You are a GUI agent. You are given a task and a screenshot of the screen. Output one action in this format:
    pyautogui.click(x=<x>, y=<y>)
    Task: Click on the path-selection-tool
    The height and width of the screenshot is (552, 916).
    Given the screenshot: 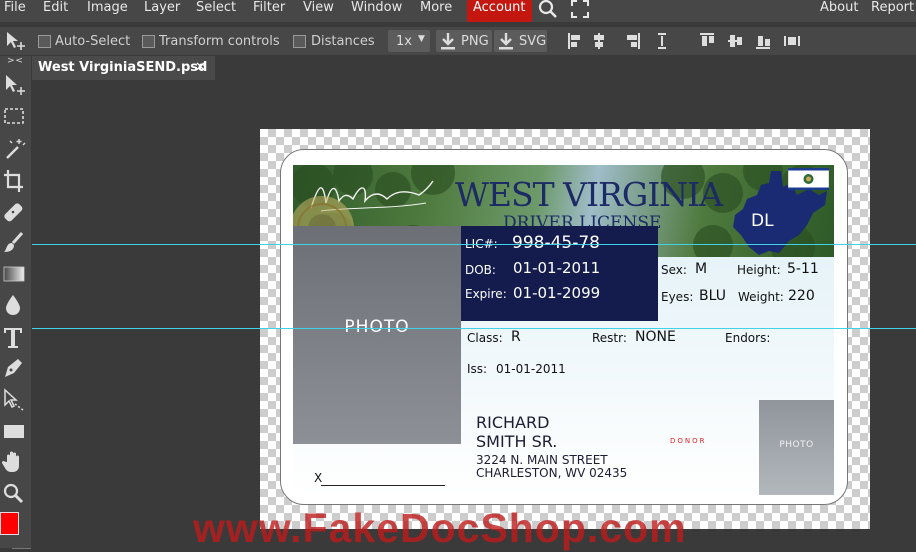 What is the action you would take?
    pyautogui.click(x=15, y=400)
    